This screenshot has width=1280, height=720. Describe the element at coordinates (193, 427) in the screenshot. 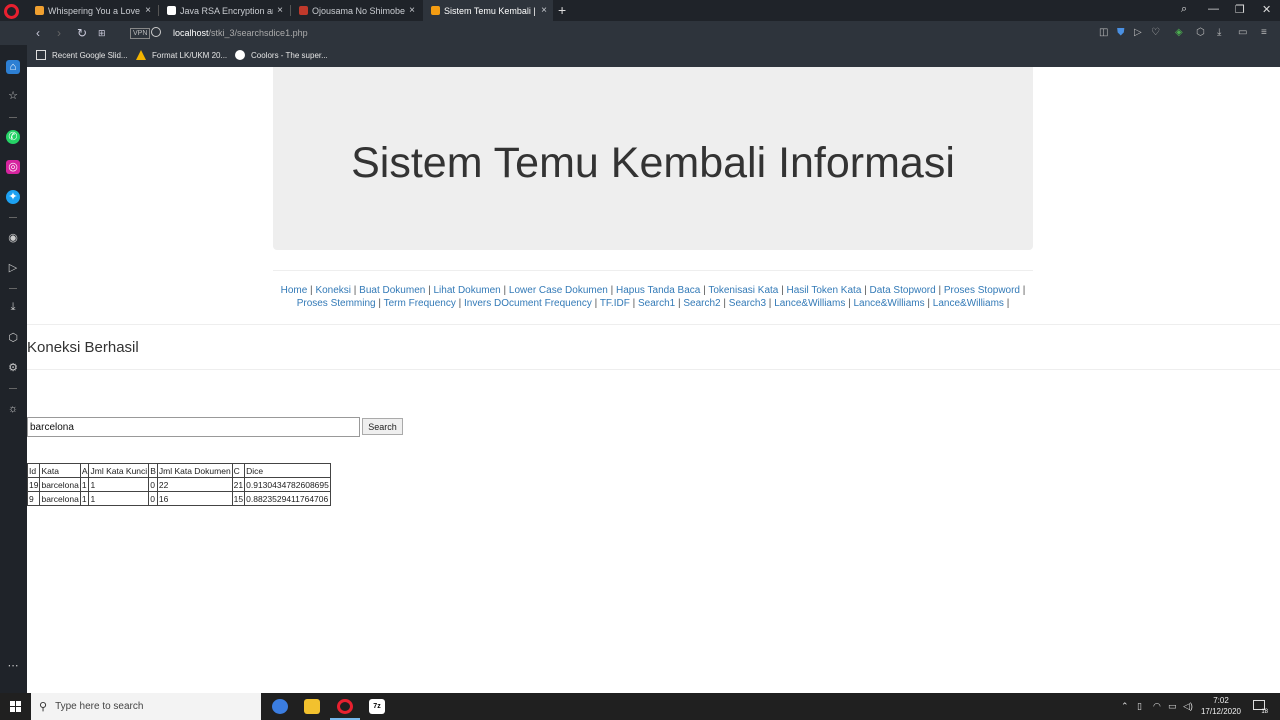

I see `search-input` at that location.